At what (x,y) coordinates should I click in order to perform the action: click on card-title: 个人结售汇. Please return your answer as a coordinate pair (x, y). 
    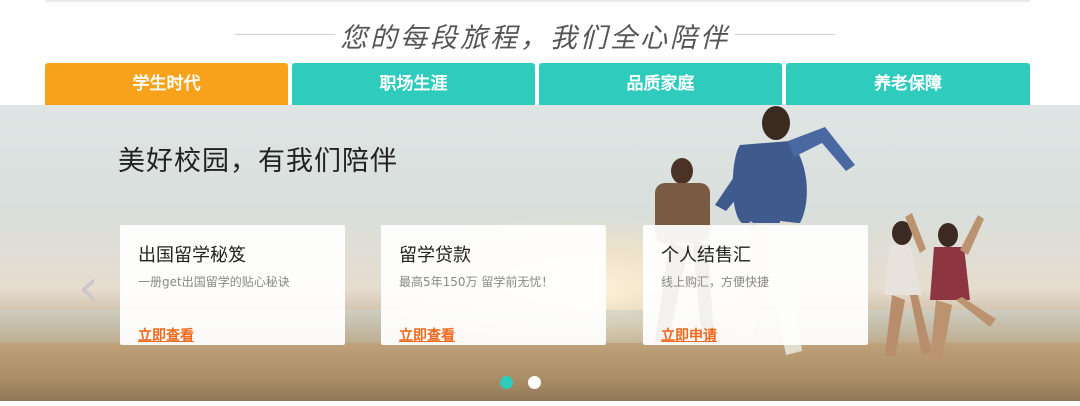
    Looking at the image, I should click on (706, 255).